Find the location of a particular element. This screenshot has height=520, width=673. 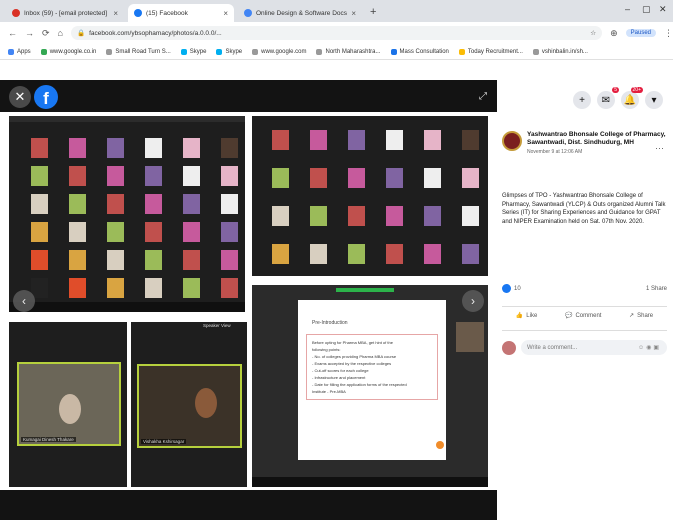

window-close-icon: ✕ is located at coordinates (663, 9).